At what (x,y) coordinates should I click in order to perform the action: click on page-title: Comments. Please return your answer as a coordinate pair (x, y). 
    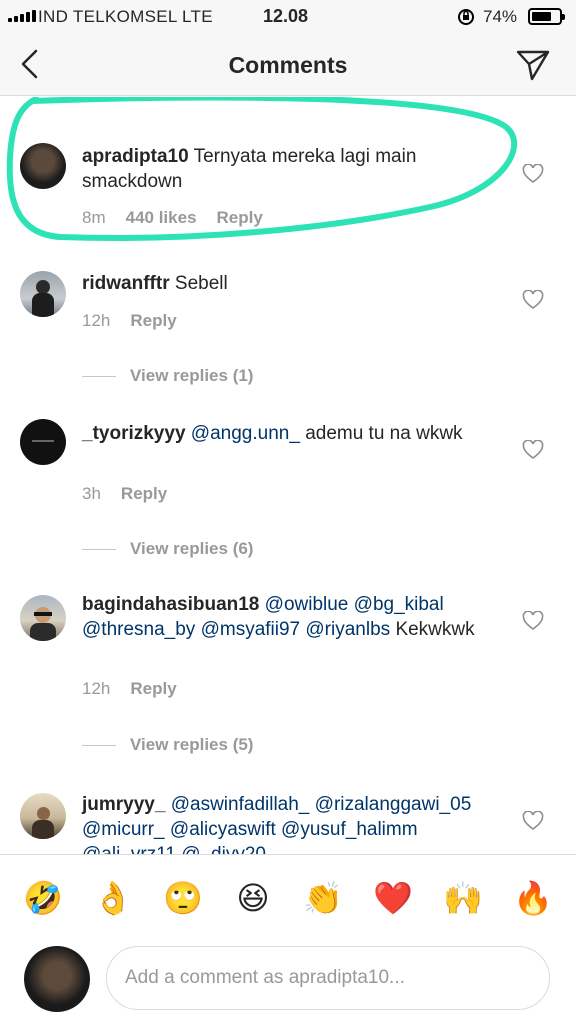
    Looking at the image, I should click on (288, 65).